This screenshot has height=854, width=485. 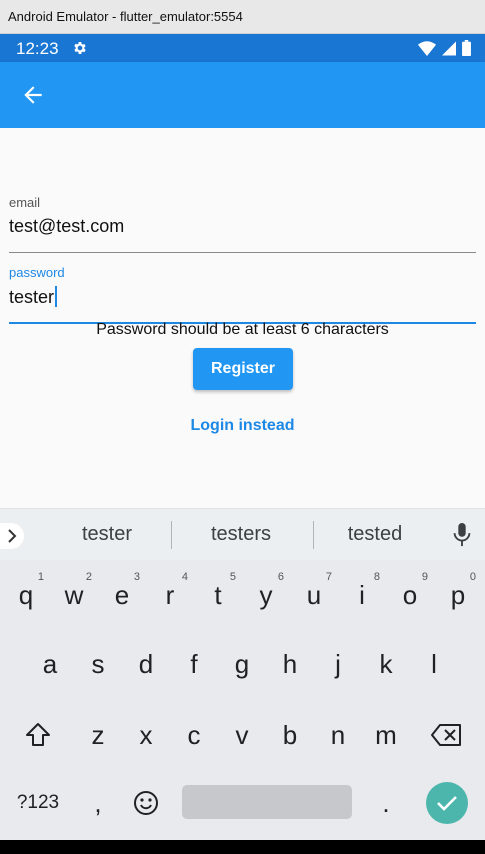 I want to click on text-cursor, so click(x=56, y=296).